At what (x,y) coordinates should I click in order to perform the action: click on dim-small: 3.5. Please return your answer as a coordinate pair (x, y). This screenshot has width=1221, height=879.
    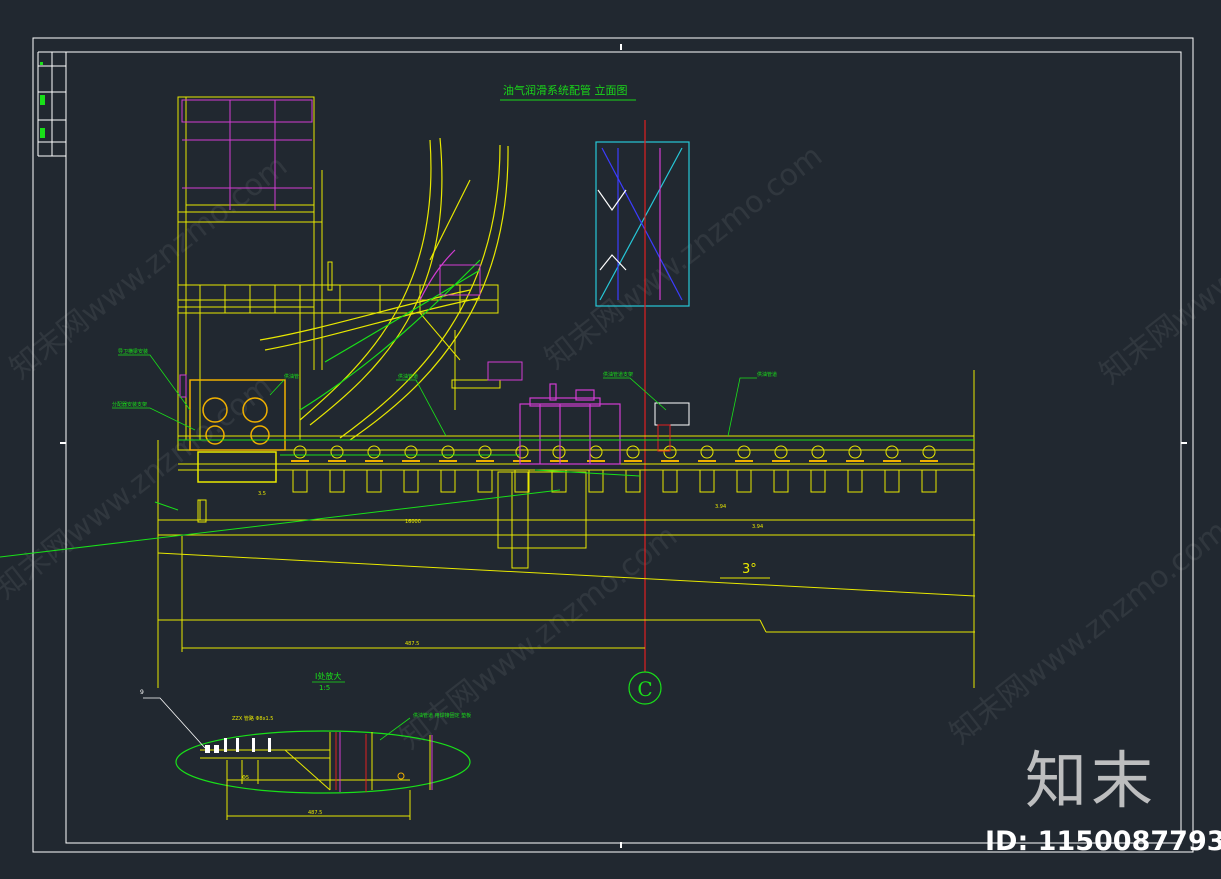
    Looking at the image, I should click on (262, 494).